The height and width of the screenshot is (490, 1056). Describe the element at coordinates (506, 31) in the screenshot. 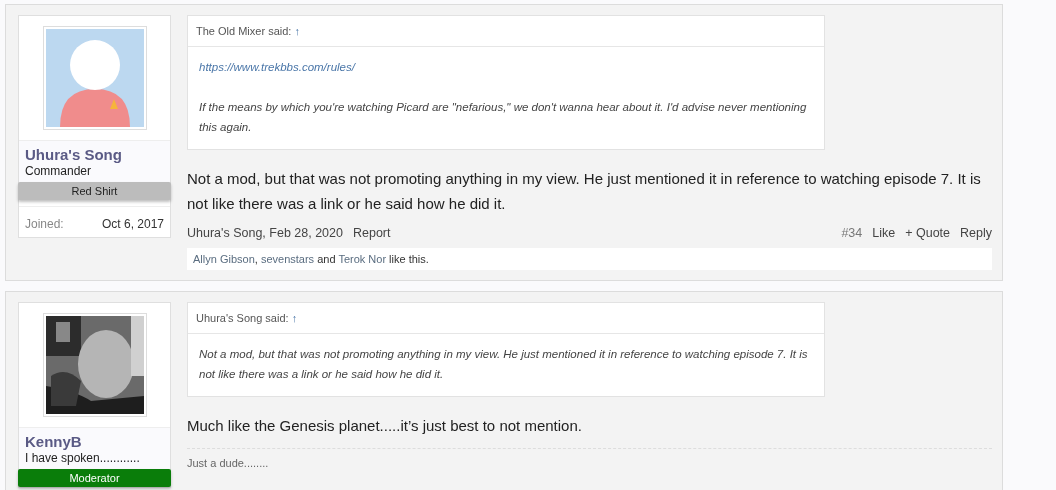

I see `quote-attribution: The Old Mixer said: ↑` at that location.